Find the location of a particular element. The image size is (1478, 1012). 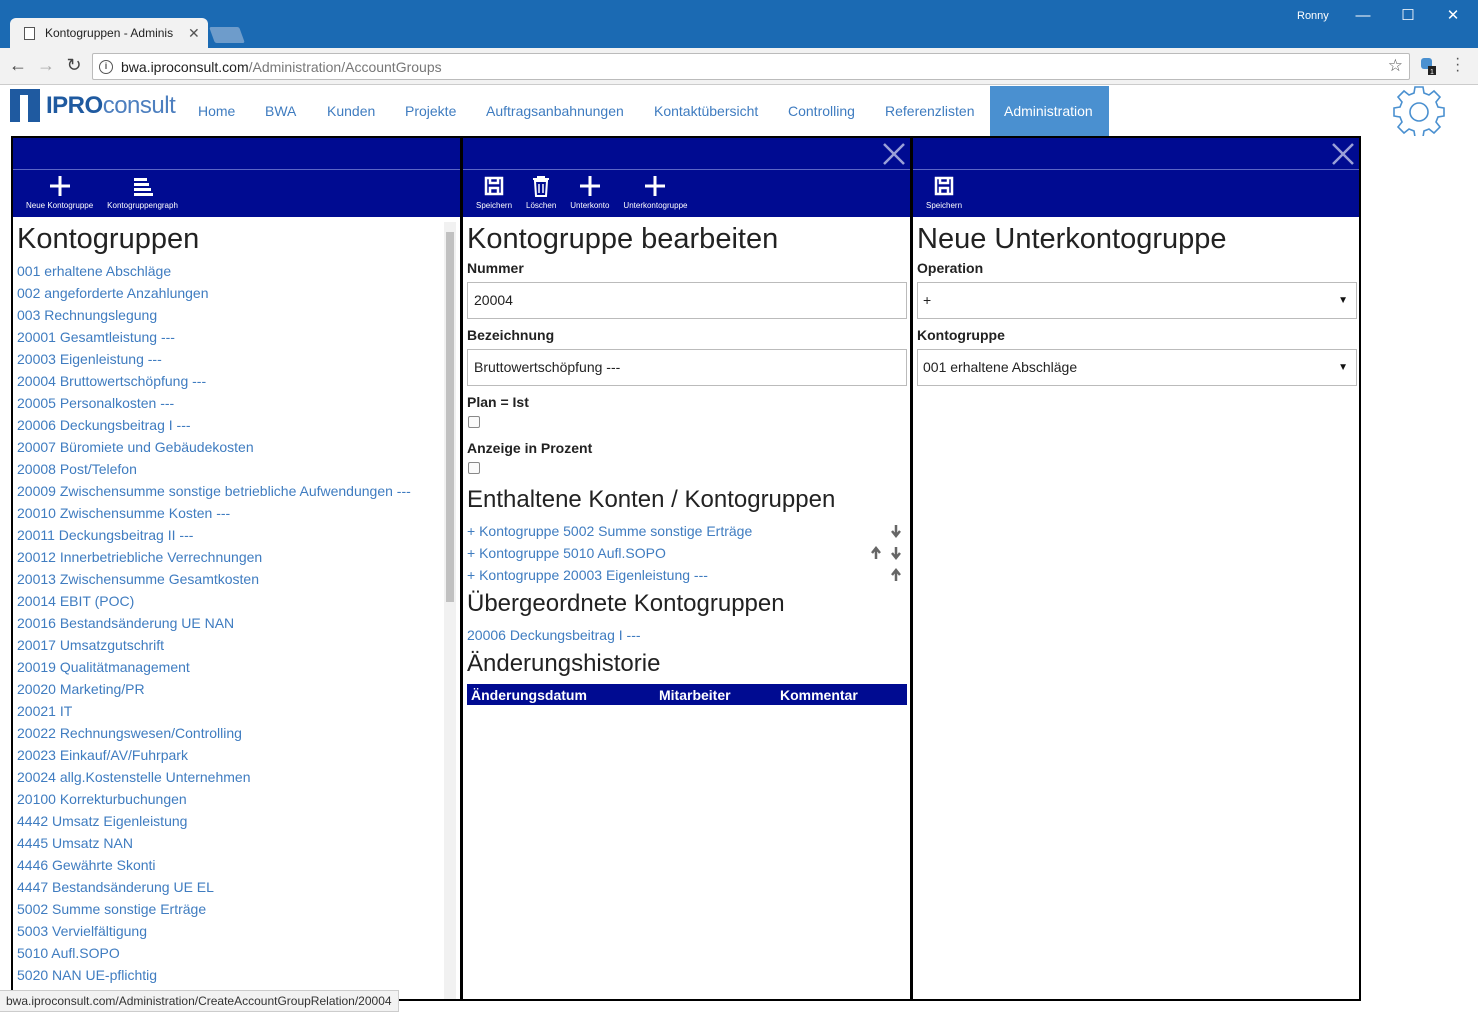

scrollbar-thumb is located at coordinates (450, 417).